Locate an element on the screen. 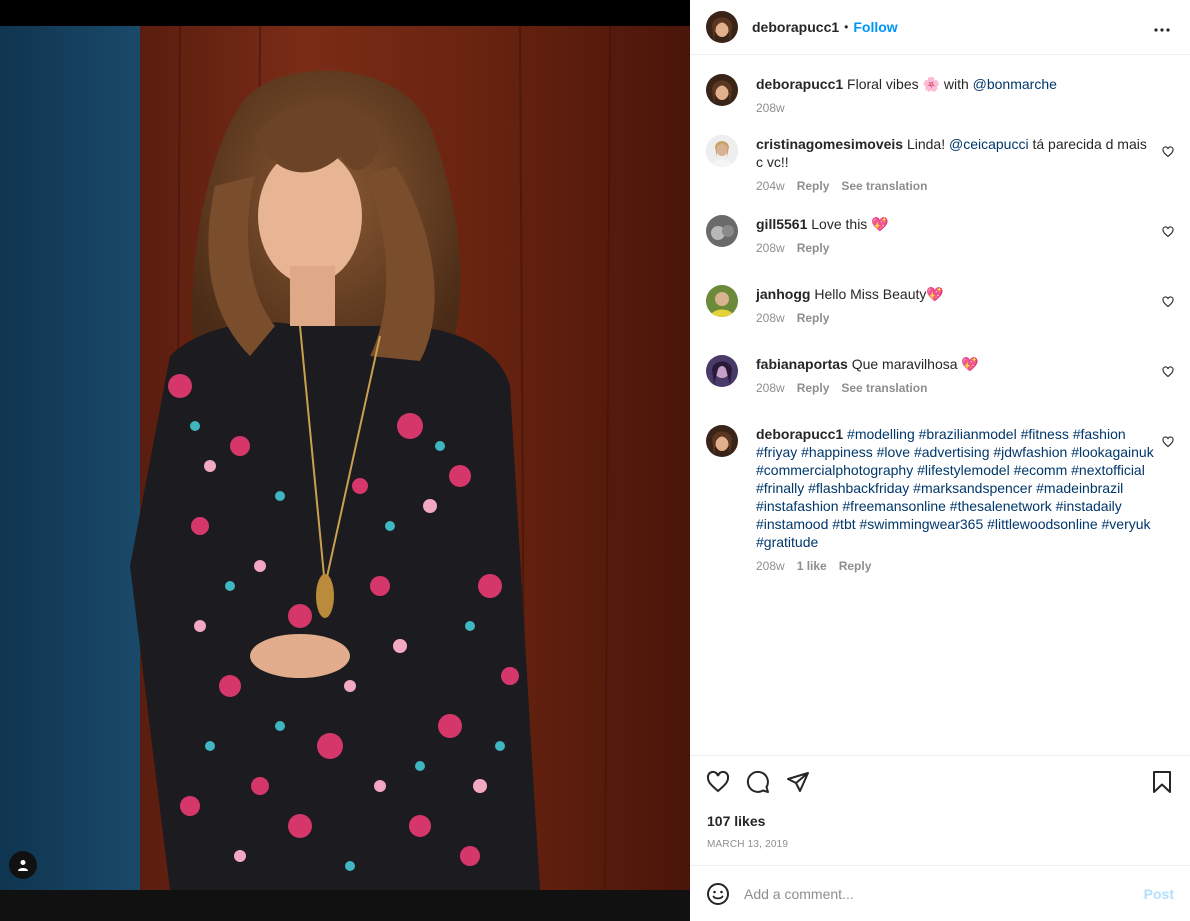 The width and height of the screenshot is (1190, 921). comment-username: janhogg is located at coordinates (783, 294).